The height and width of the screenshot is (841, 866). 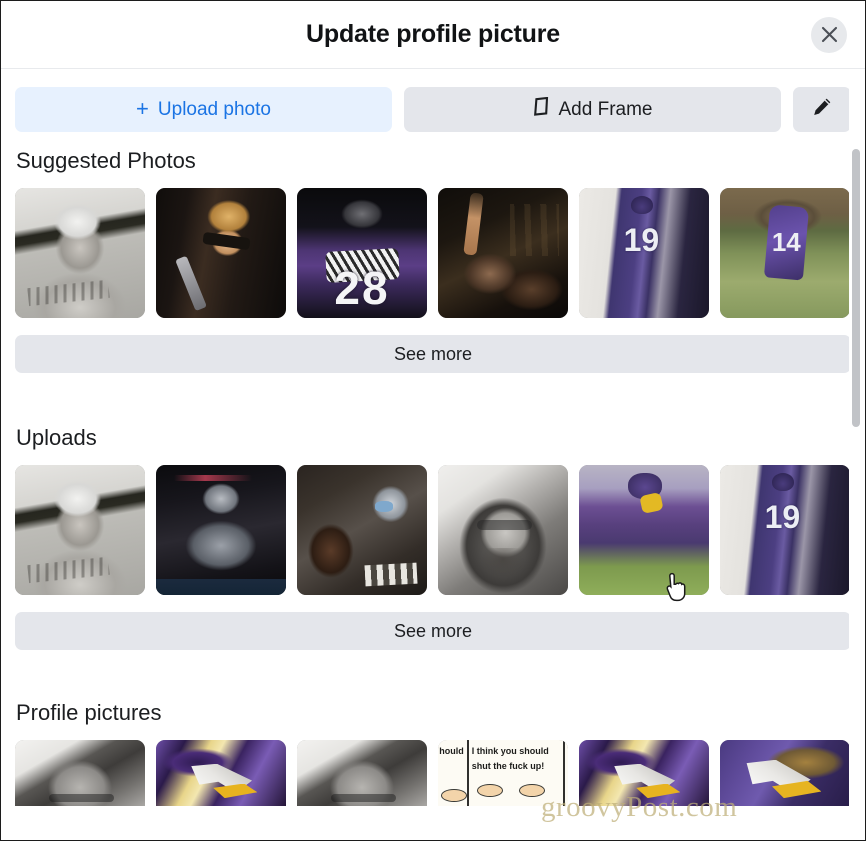 What do you see at coordinates (605, 109) in the screenshot?
I see `add-frame-label: Add Frame` at bounding box center [605, 109].